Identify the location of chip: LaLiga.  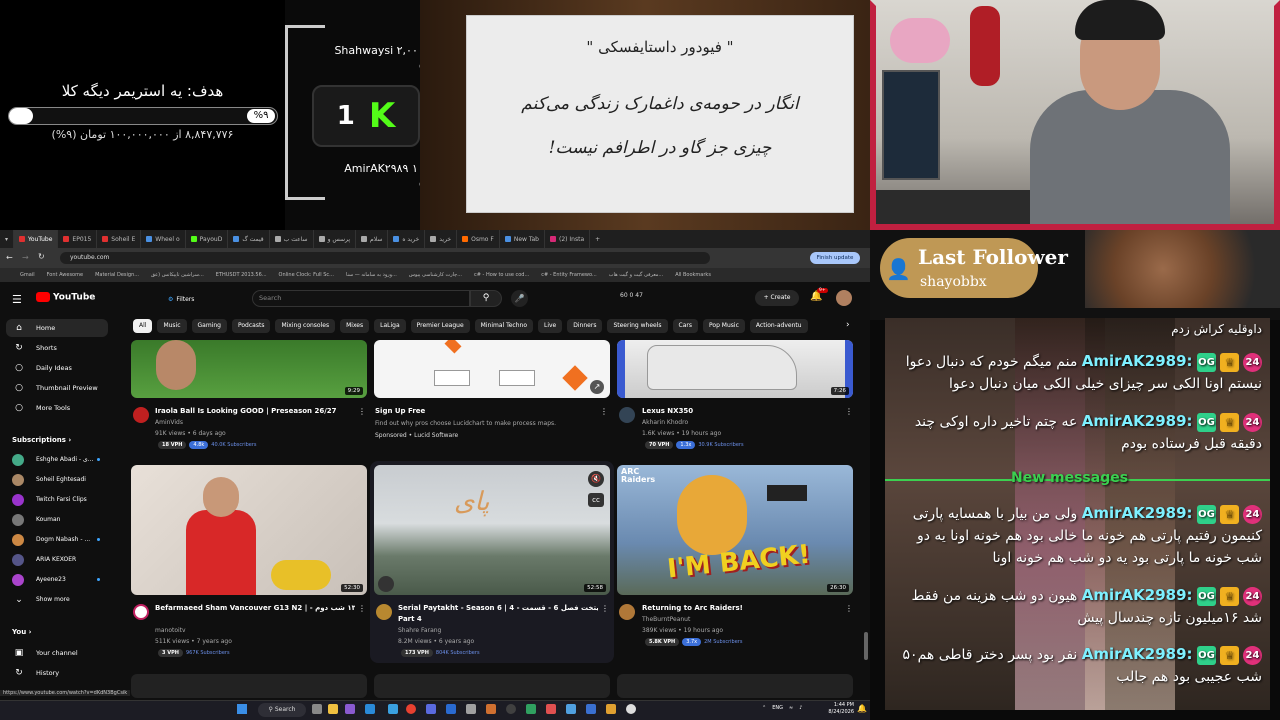
(390, 326).